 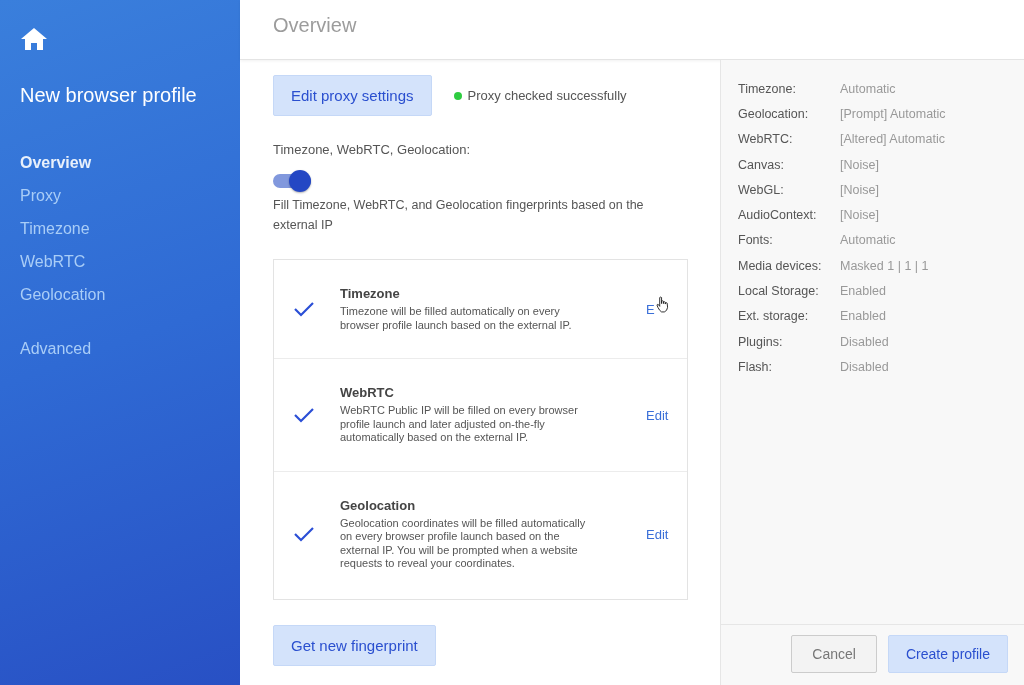 What do you see at coordinates (459, 215) in the screenshot?
I see `toggle-description: Fill Timezone, WebRTC, and Geolocation fingerprints based on the external IP` at bounding box center [459, 215].